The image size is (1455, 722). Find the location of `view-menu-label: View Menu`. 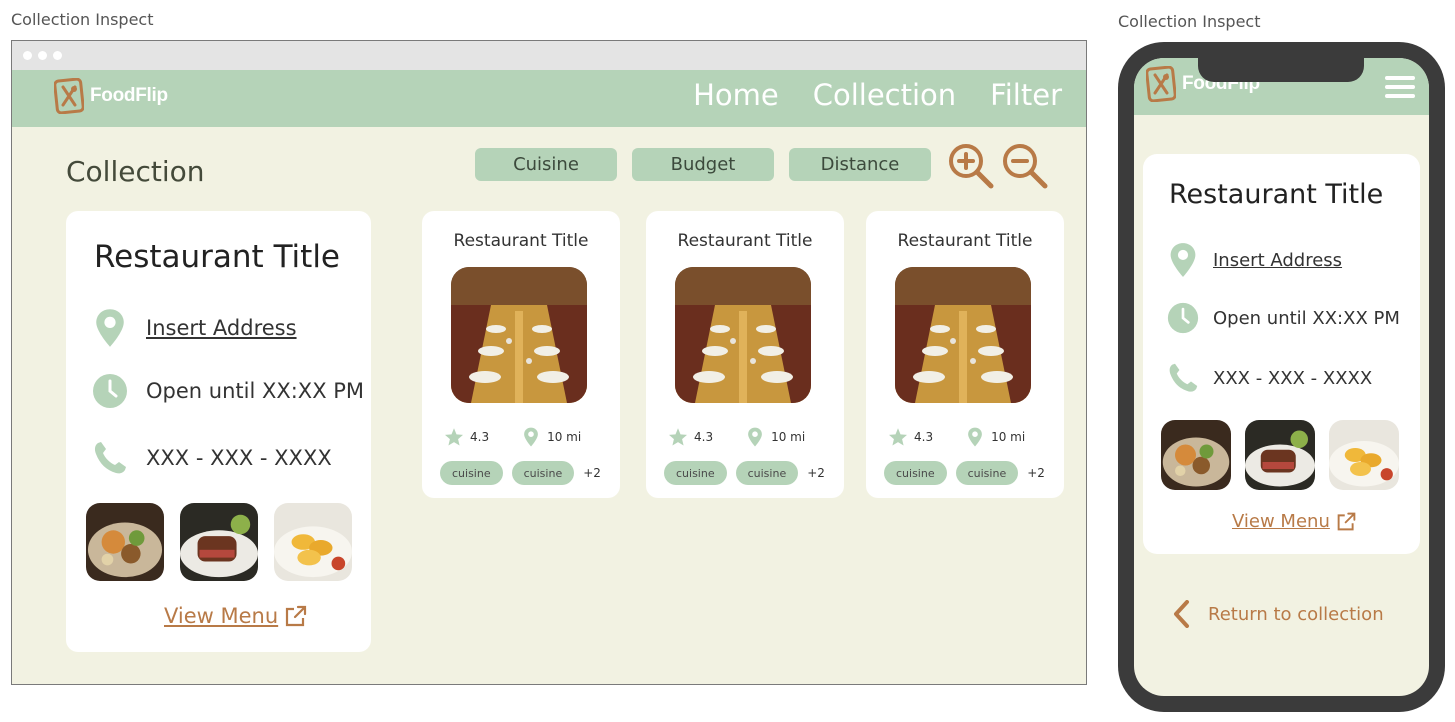

view-menu-label: View Menu is located at coordinates (1281, 521).